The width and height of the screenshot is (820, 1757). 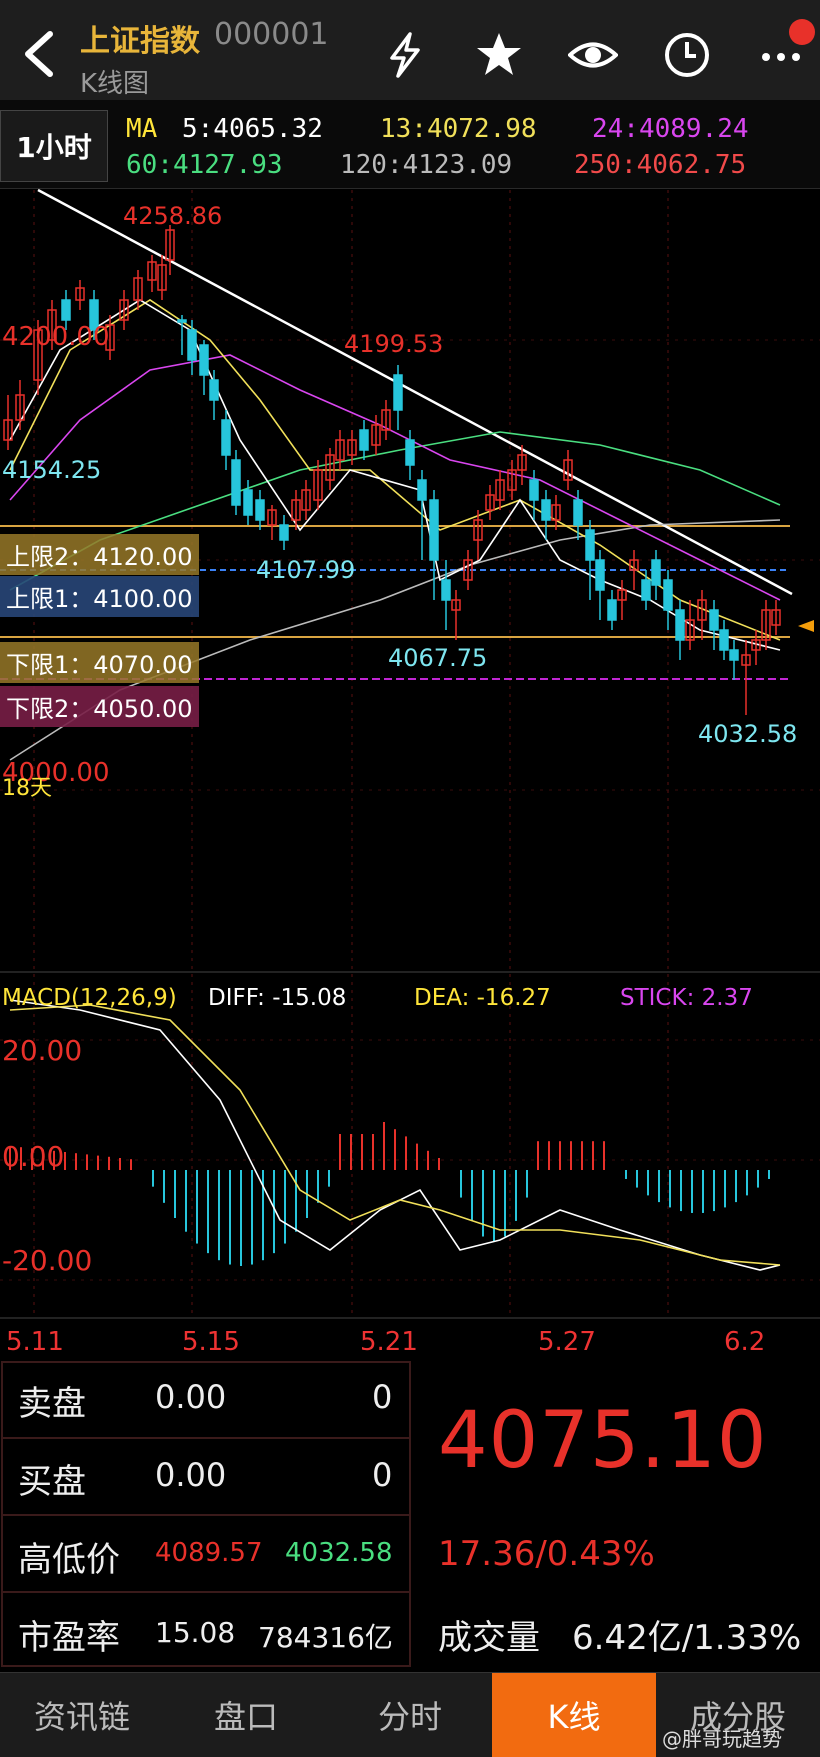 I want to click on macd-title: MACD(12,26,9), so click(x=89, y=998).